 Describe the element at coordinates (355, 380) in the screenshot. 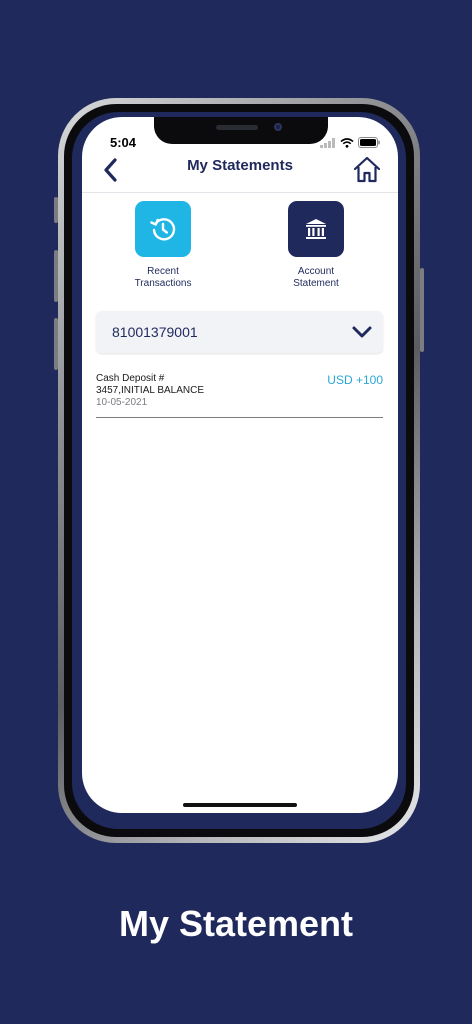

I see `transaction-amount: USD +100` at that location.